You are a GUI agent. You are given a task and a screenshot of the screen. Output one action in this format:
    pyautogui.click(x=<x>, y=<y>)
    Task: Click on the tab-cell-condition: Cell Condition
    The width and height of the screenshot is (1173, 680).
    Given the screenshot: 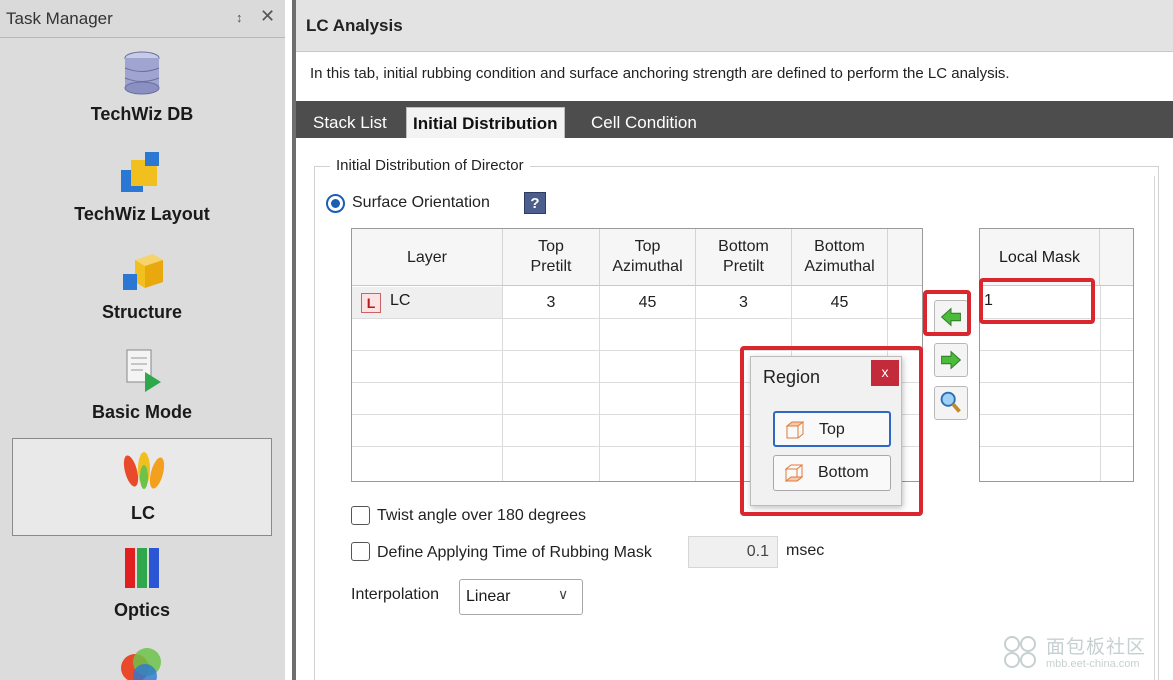 What is the action you would take?
    pyautogui.click(x=644, y=122)
    